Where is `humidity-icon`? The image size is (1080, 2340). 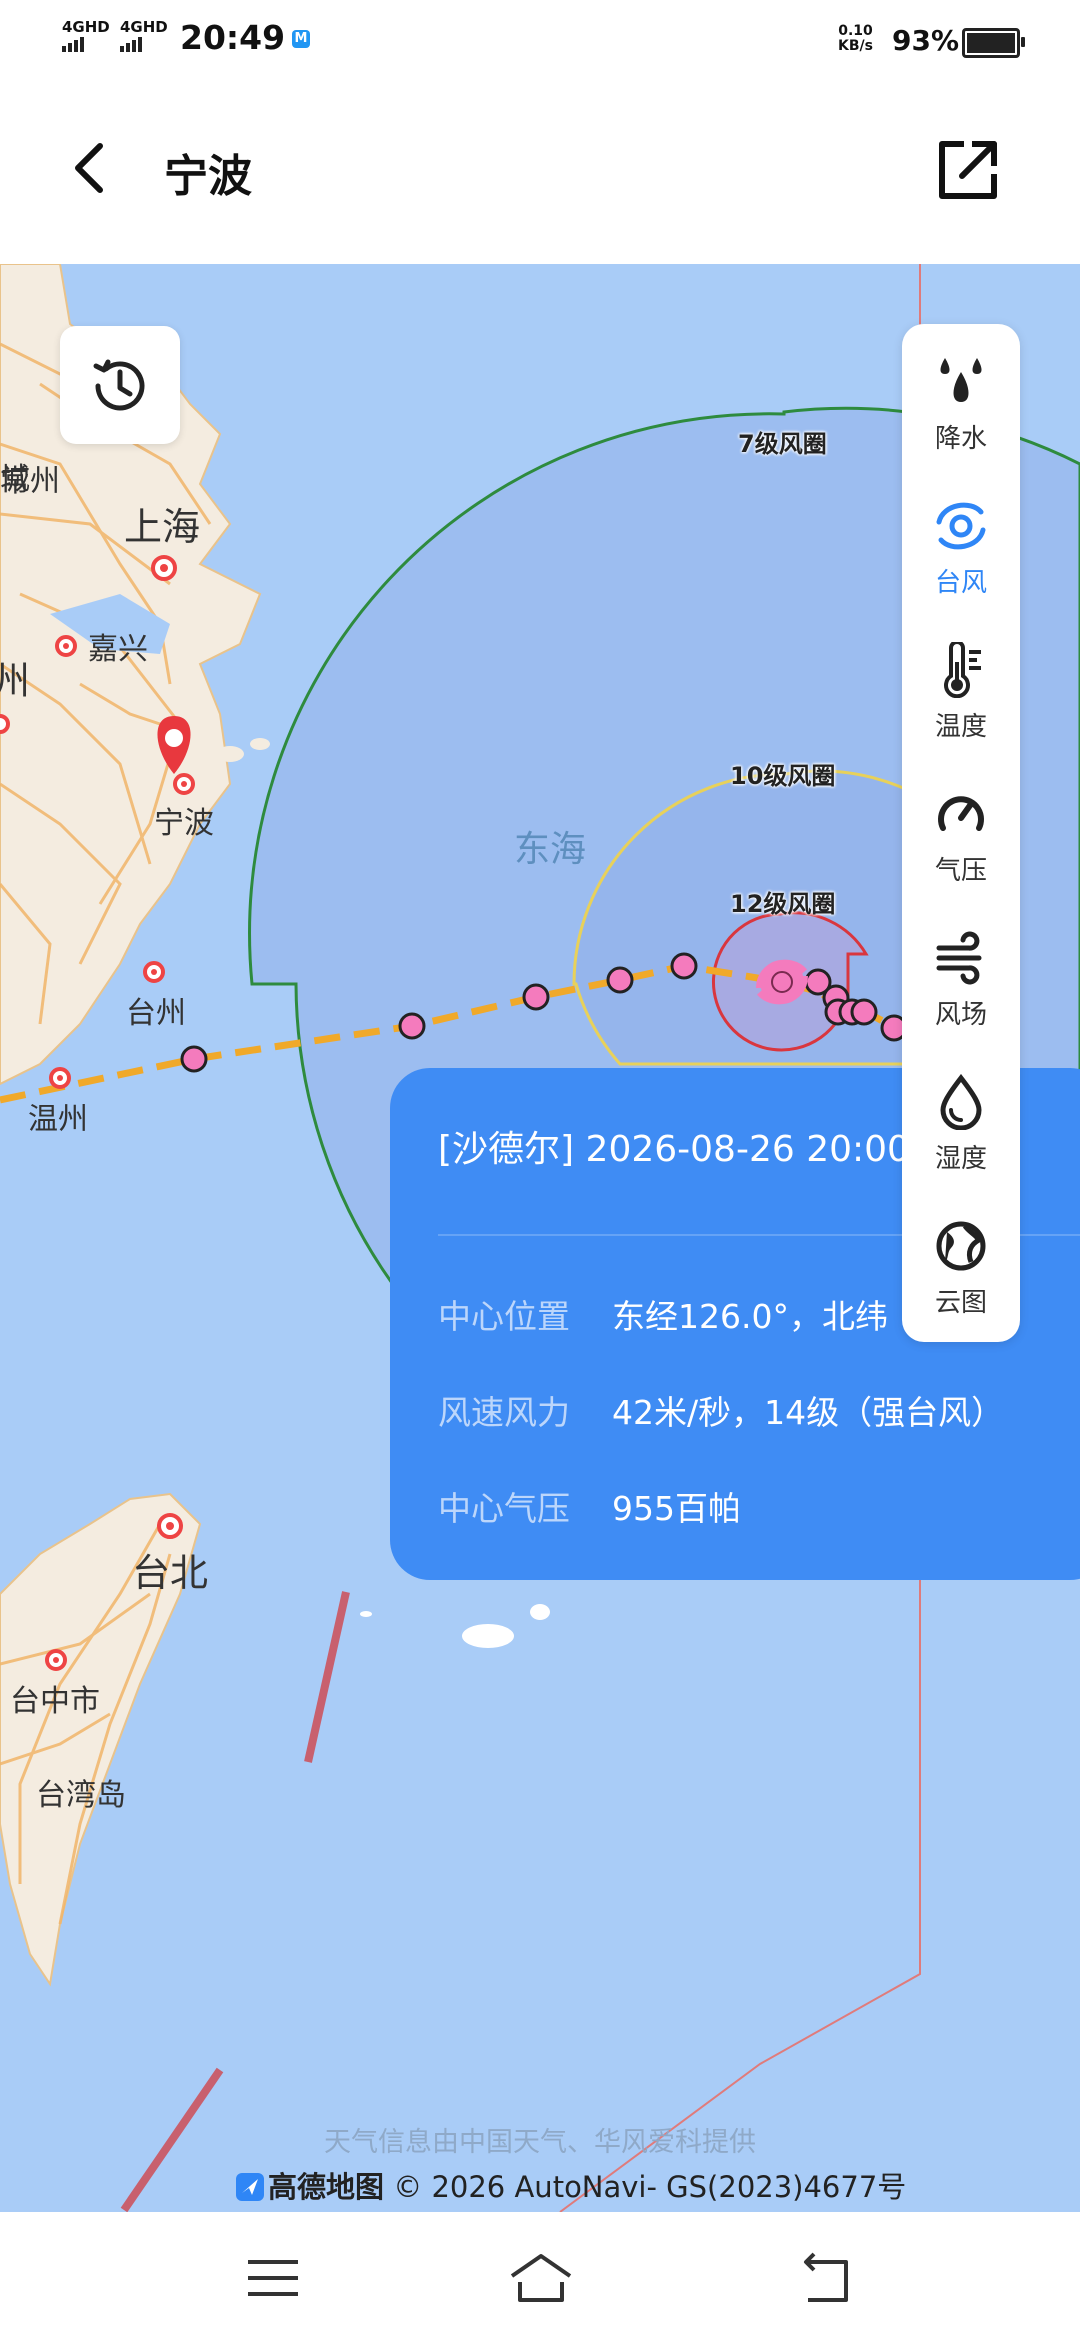
humidity-icon is located at coordinates (961, 1102).